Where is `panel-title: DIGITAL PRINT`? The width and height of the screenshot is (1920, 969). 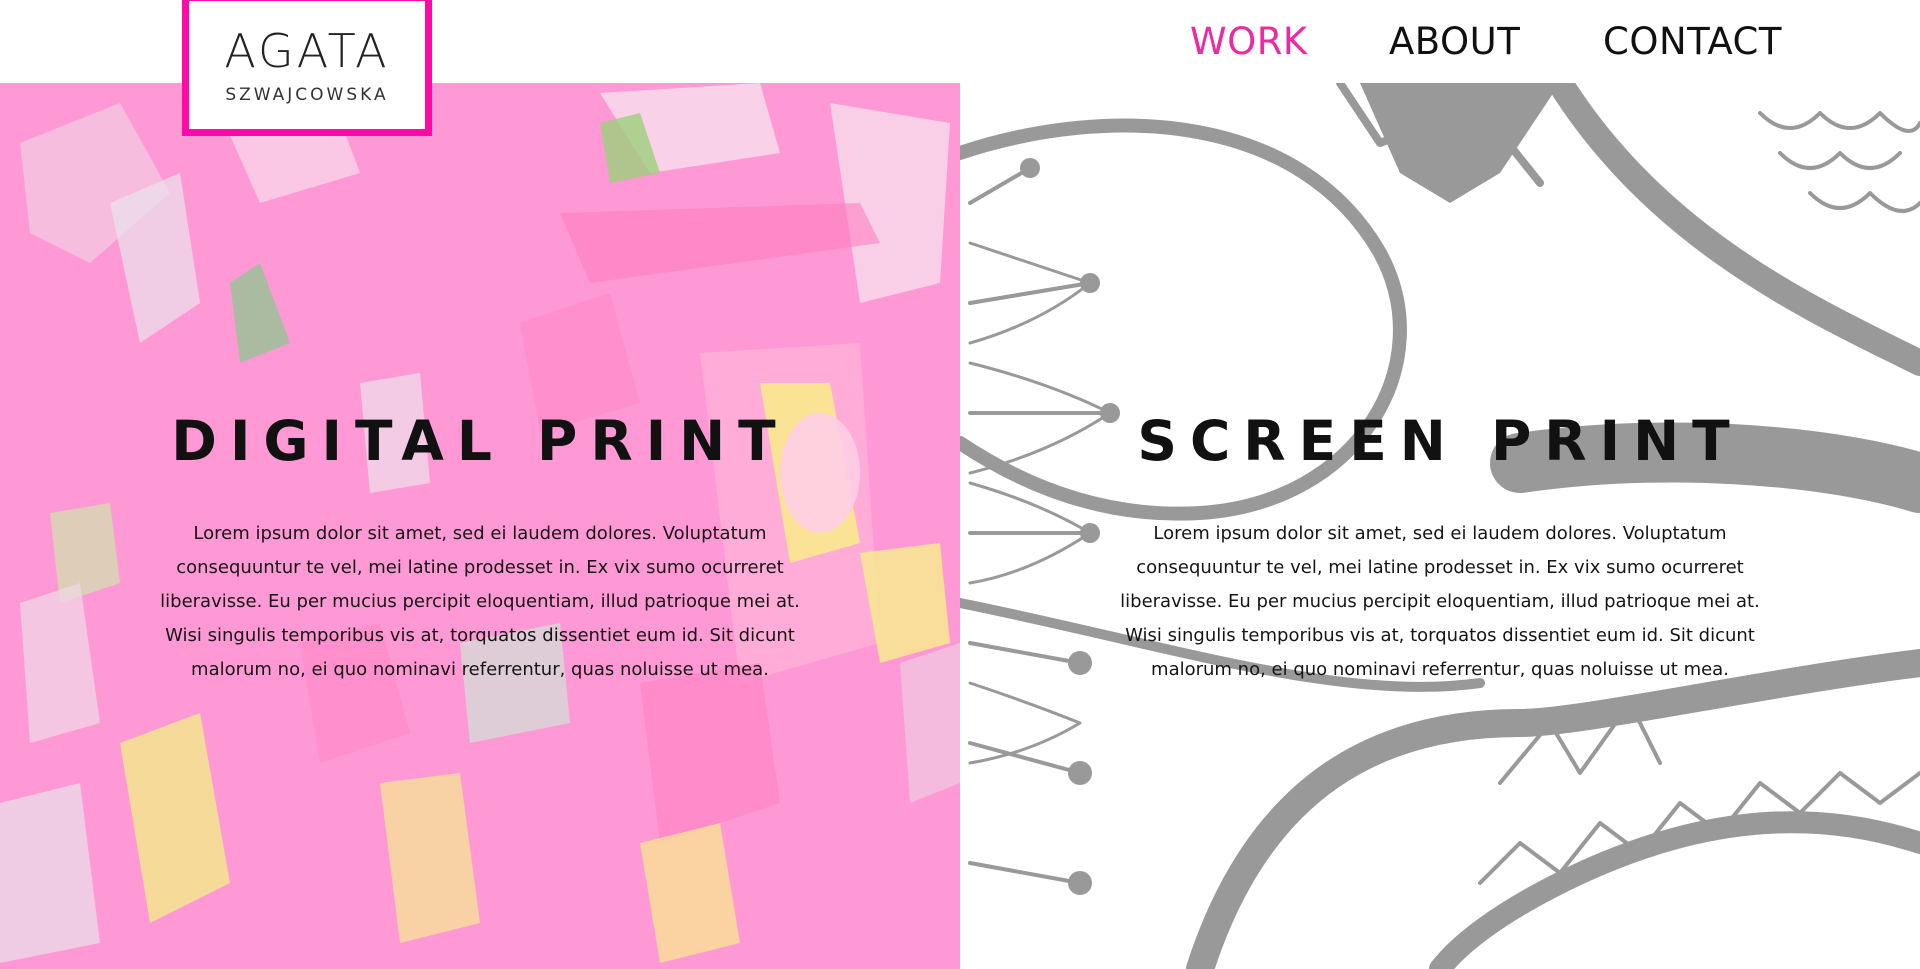
panel-title: DIGITAL PRINT is located at coordinates (480, 441).